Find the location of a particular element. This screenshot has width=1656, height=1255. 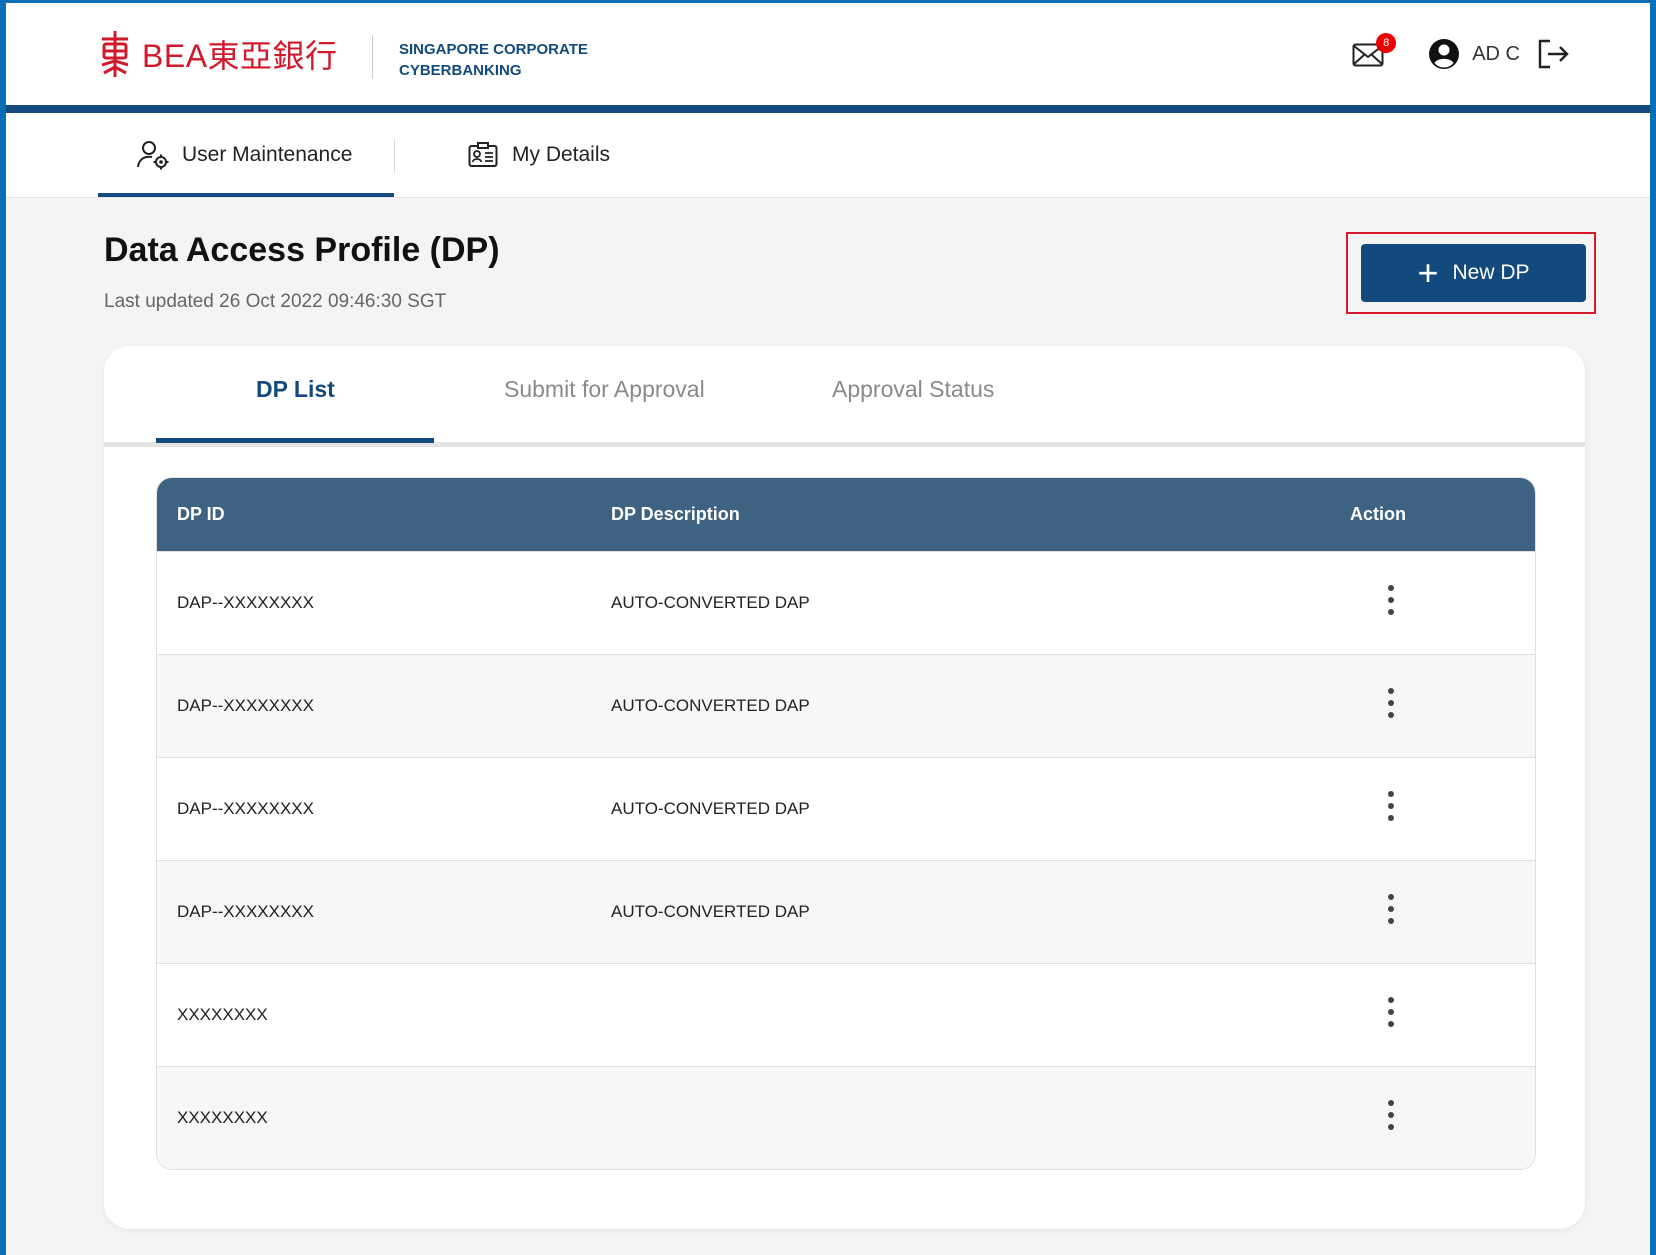

mail-button: 8 is located at coordinates (1374, 51).